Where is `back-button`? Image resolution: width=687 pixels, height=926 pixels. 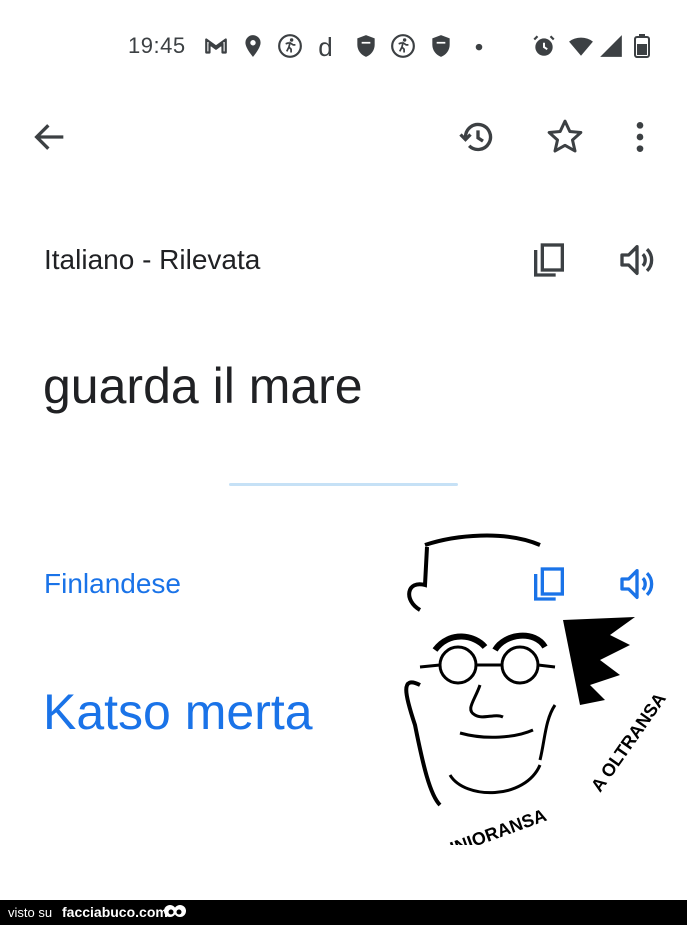 back-button is located at coordinates (50, 137).